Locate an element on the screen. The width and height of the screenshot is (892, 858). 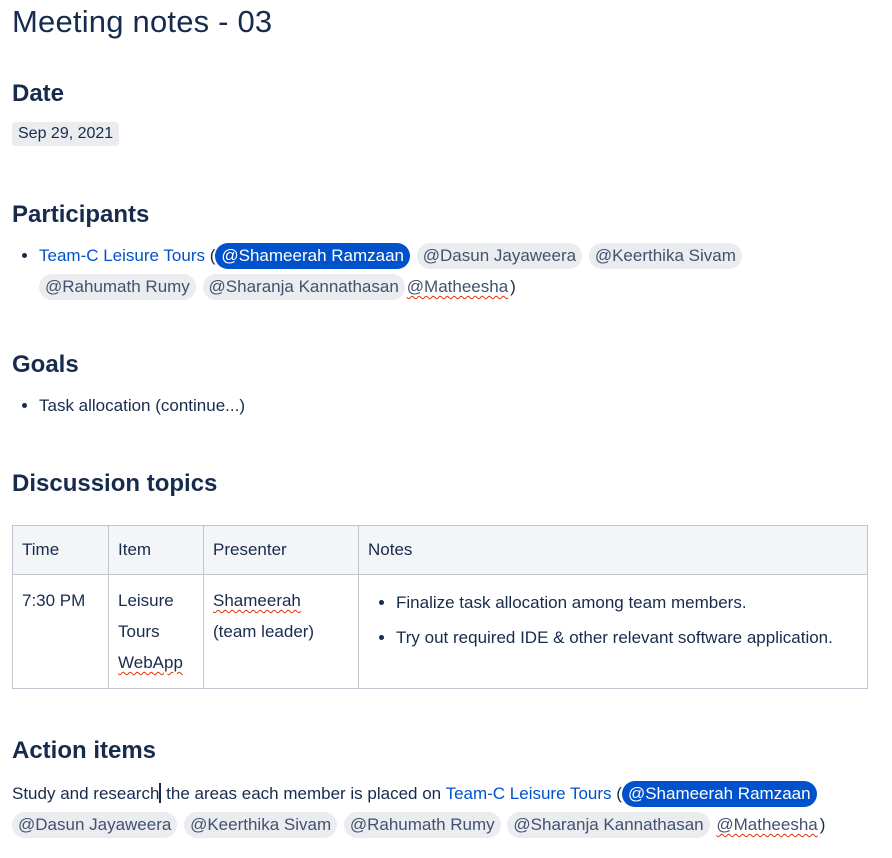
action-mention-keerthika: @Keerthika Sivam is located at coordinates (261, 825).